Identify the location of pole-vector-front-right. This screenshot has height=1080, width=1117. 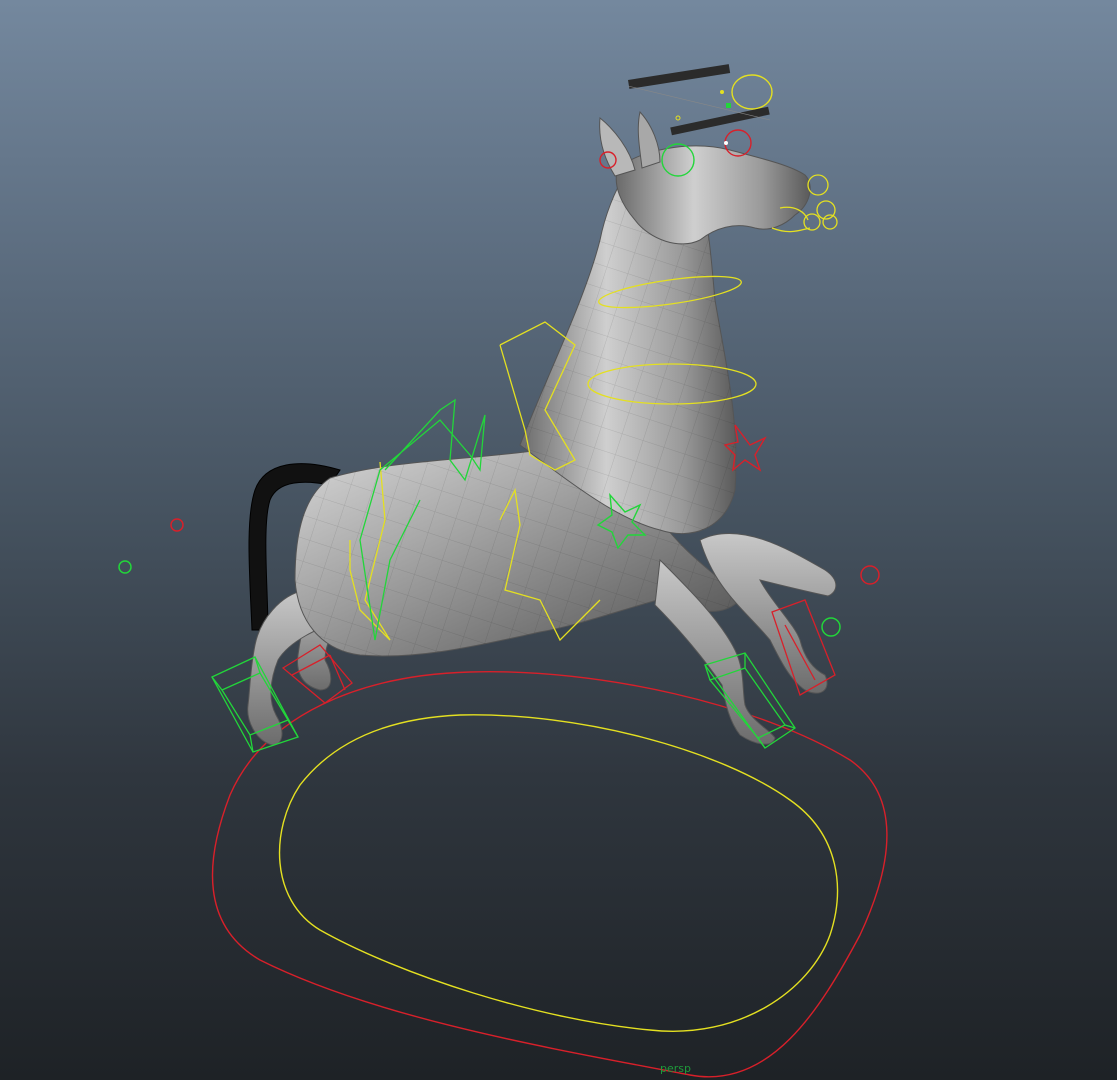
(870, 575).